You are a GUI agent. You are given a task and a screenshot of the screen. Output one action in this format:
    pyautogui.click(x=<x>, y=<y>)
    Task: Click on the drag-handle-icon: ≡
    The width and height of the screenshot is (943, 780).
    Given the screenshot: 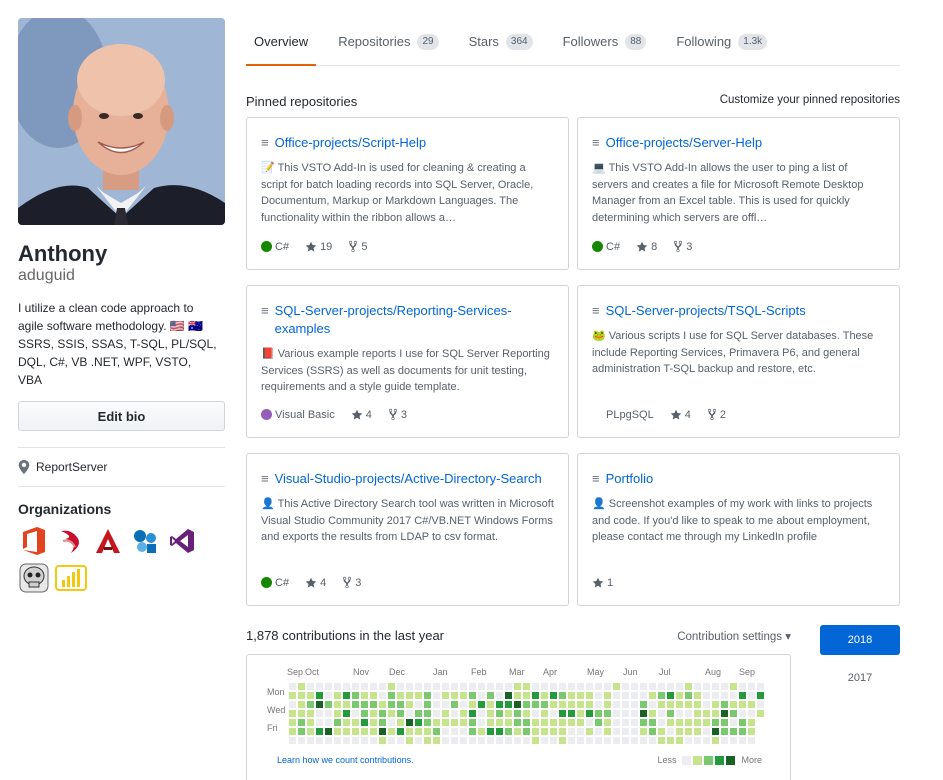 What is the action you would take?
    pyautogui.click(x=265, y=479)
    